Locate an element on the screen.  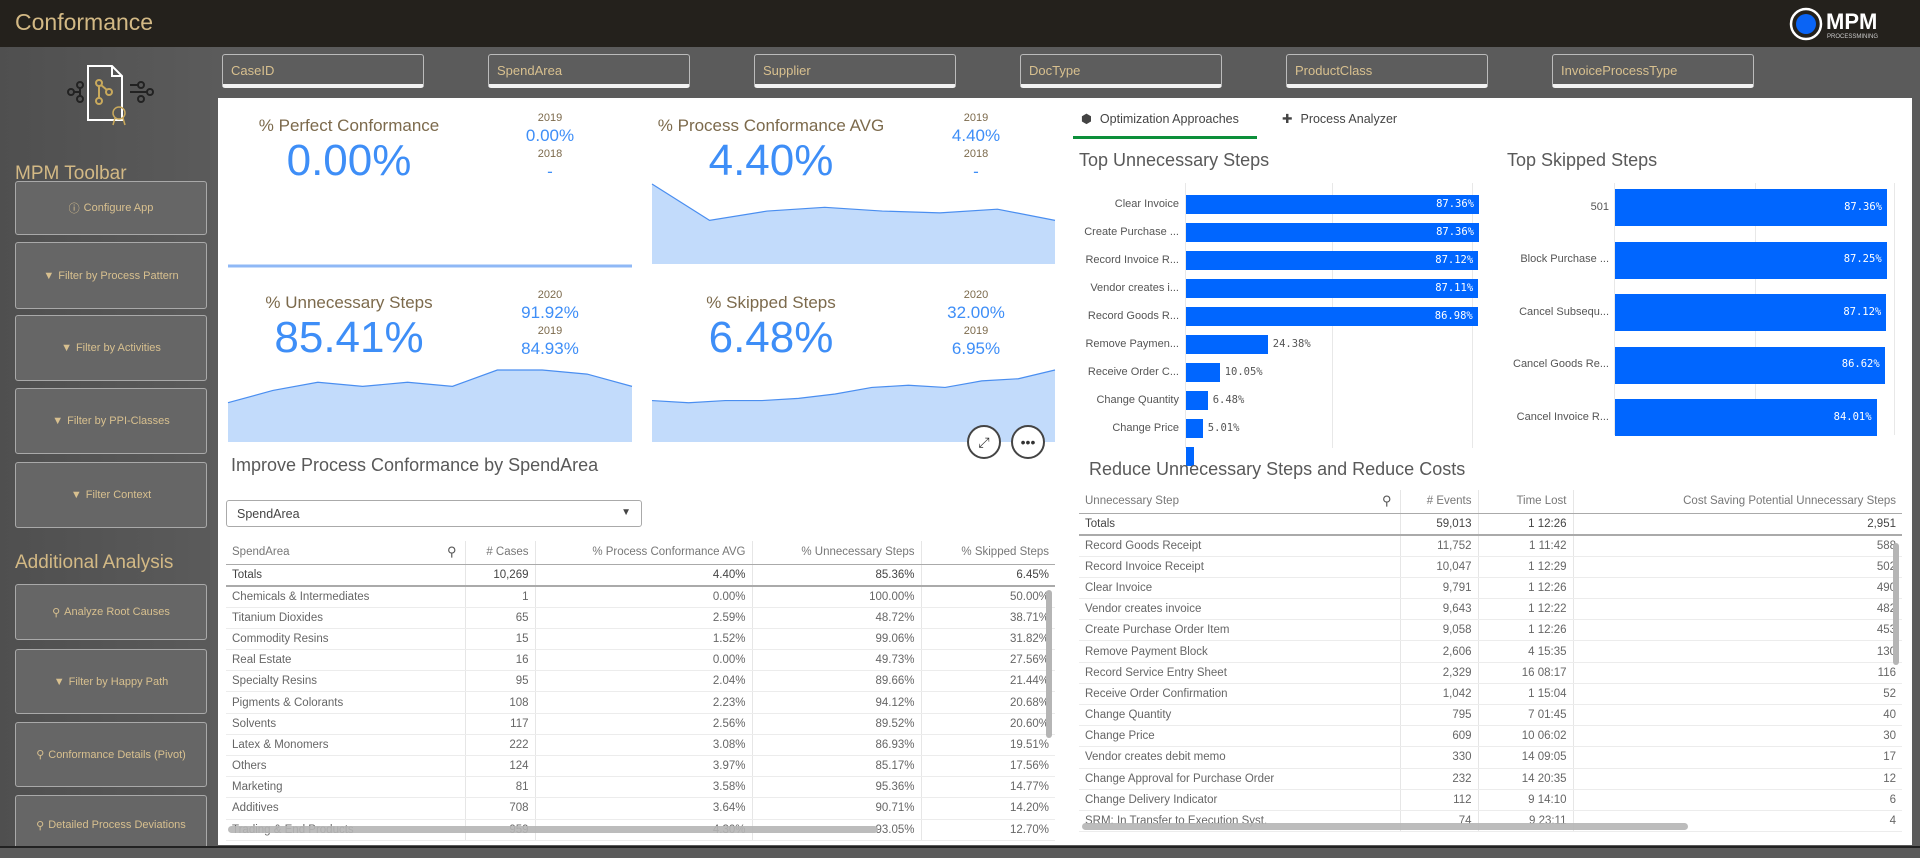
more-options-button: ••• is located at coordinates (1028, 442).